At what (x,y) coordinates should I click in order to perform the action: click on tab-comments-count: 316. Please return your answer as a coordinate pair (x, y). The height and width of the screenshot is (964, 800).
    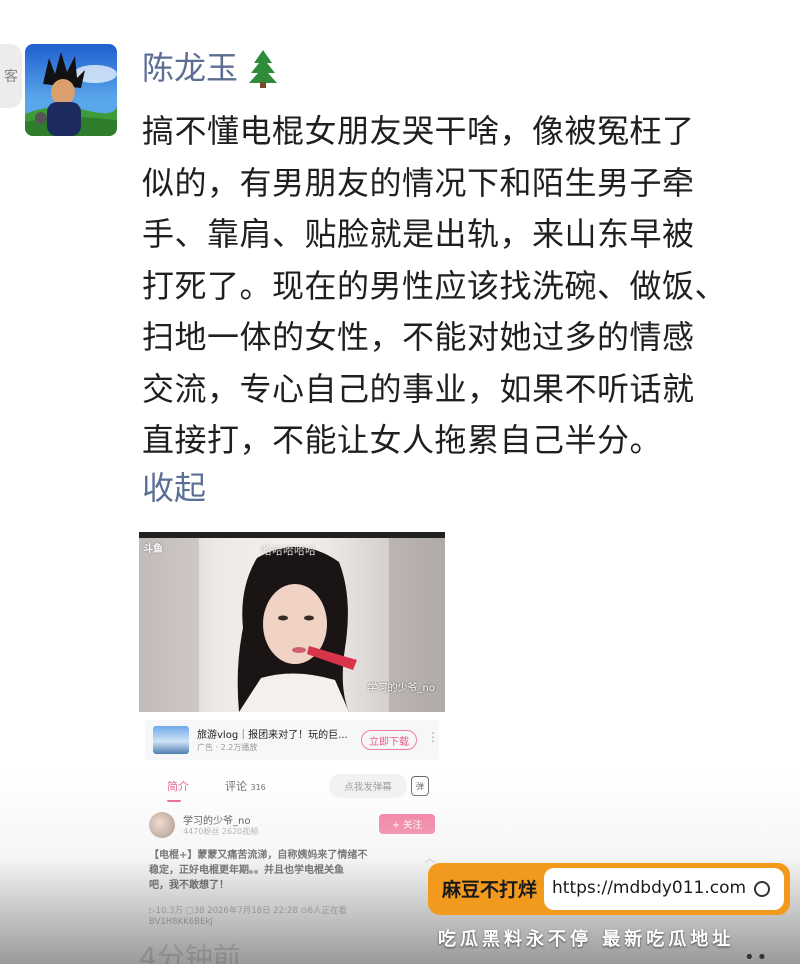
    Looking at the image, I should click on (258, 787).